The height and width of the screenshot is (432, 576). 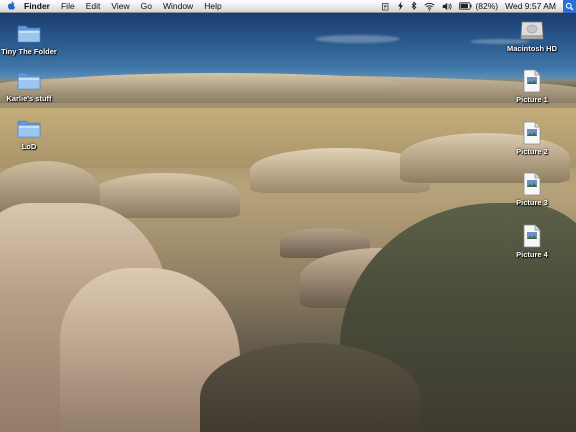 What do you see at coordinates (93, 6) in the screenshot?
I see `menu-edit: Edit` at bounding box center [93, 6].